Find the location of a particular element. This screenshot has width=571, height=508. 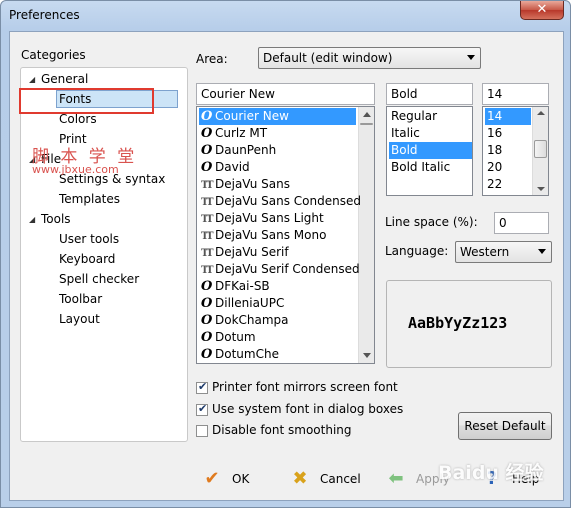

font-list-item: TT DejaVu Sans Condensed is located at coordinates (280, 201).